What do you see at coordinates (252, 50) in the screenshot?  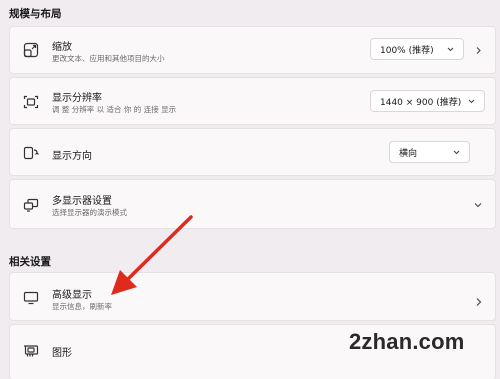 I see `scale-setting-card: 缩放 更改文本、应用和其他项目的大小 100% (推荐)` at bounding box center [252, 50].